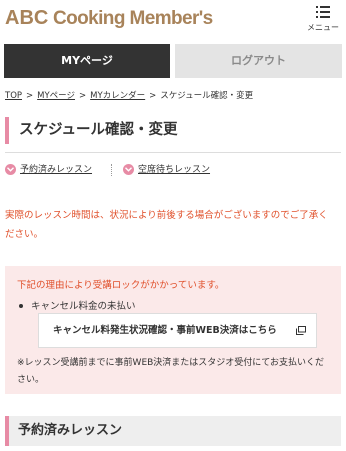 The width and height of the screenshot is (346, 451). Describe the element at coordinates (21, 305) in the screenshot. I see `bullet-icon` at that location.